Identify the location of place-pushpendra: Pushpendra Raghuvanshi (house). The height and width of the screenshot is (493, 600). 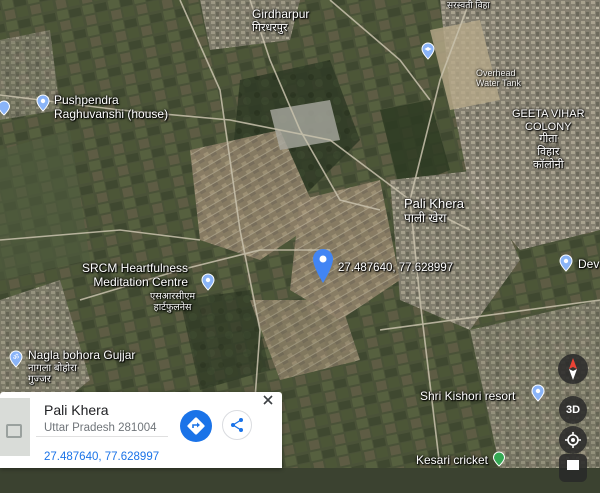
(111, 107).